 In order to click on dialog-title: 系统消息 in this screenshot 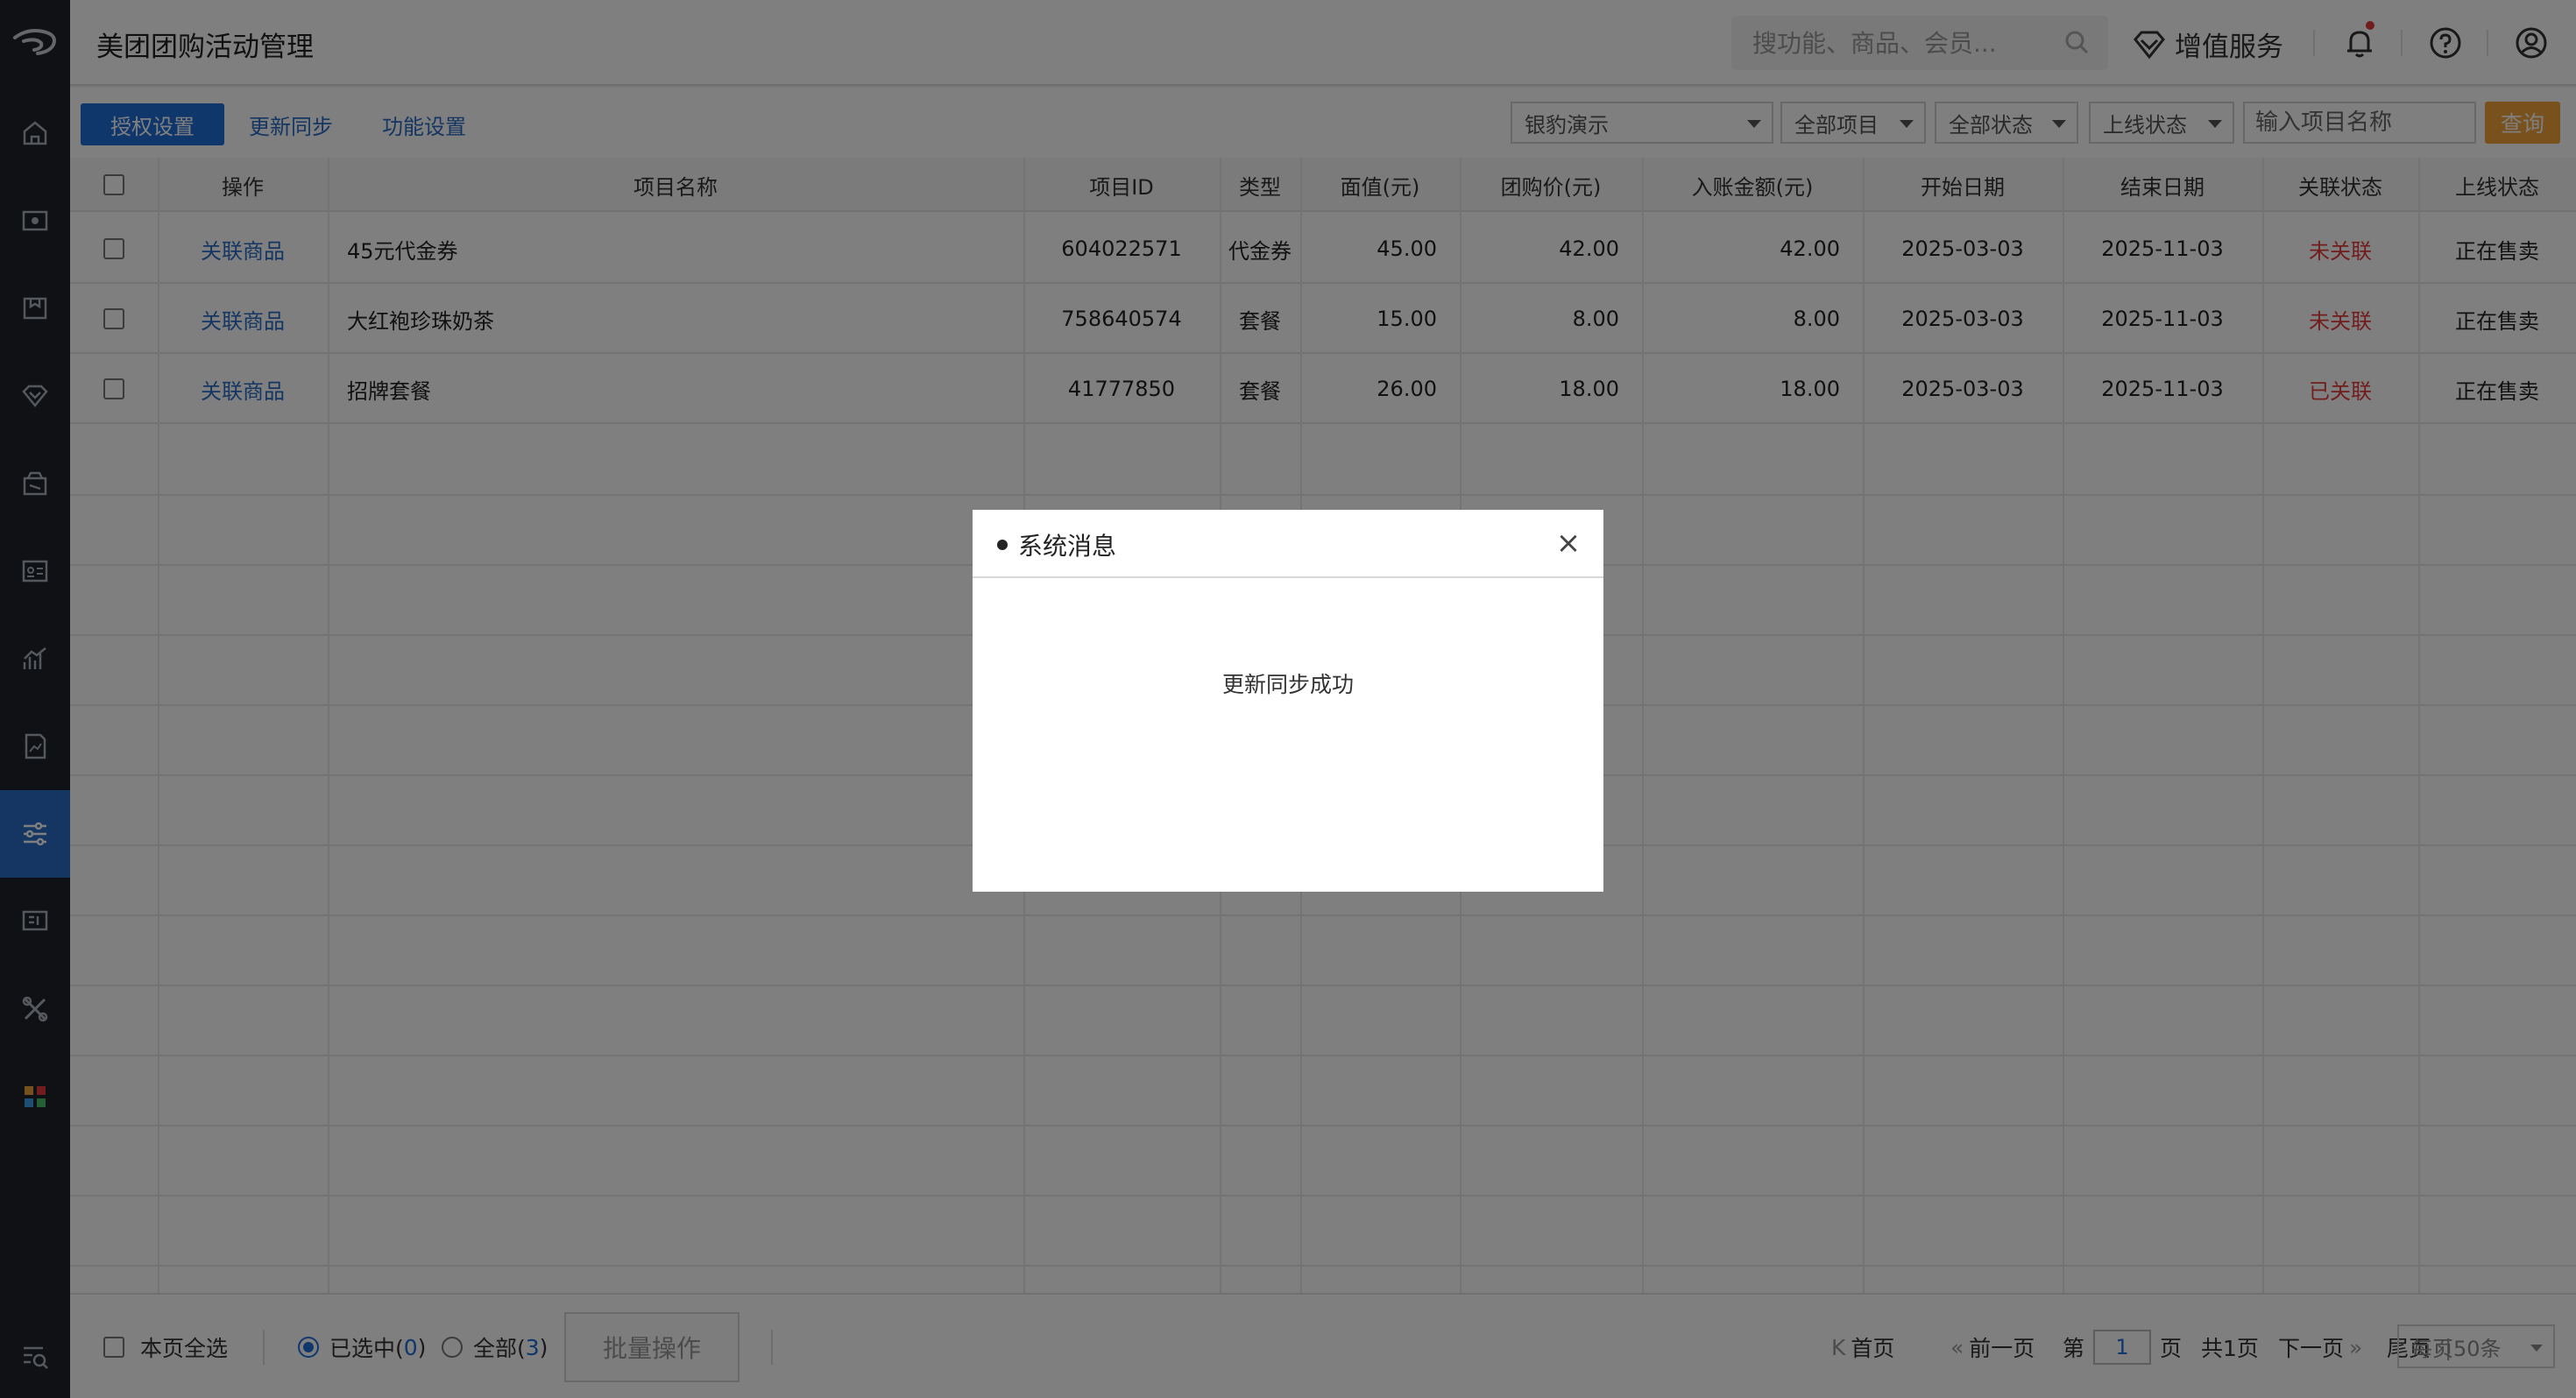, I will do `click(1056, 544)`.